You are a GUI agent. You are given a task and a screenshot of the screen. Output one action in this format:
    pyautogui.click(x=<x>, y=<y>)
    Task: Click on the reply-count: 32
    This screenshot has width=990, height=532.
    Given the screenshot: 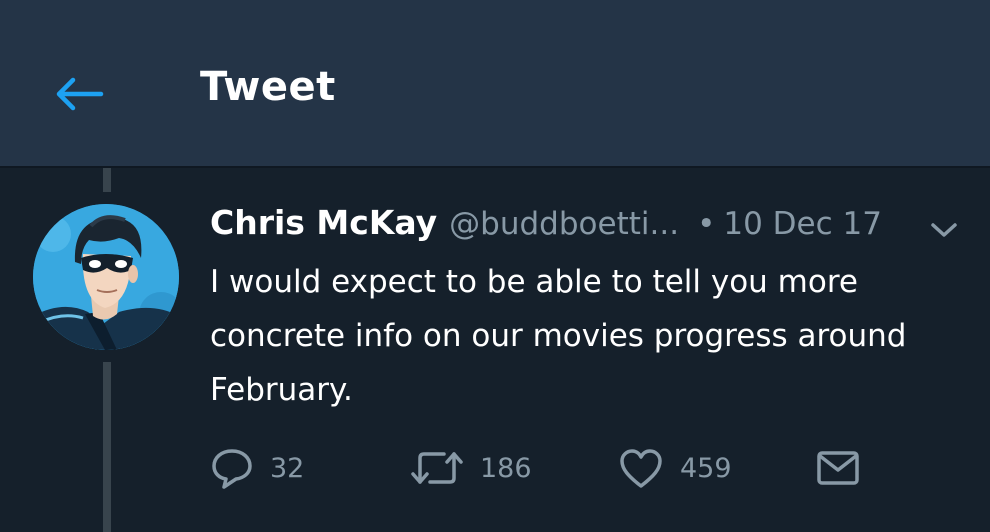 What is the action you would take?
    pyautogui.click(x=287, y=468)
    